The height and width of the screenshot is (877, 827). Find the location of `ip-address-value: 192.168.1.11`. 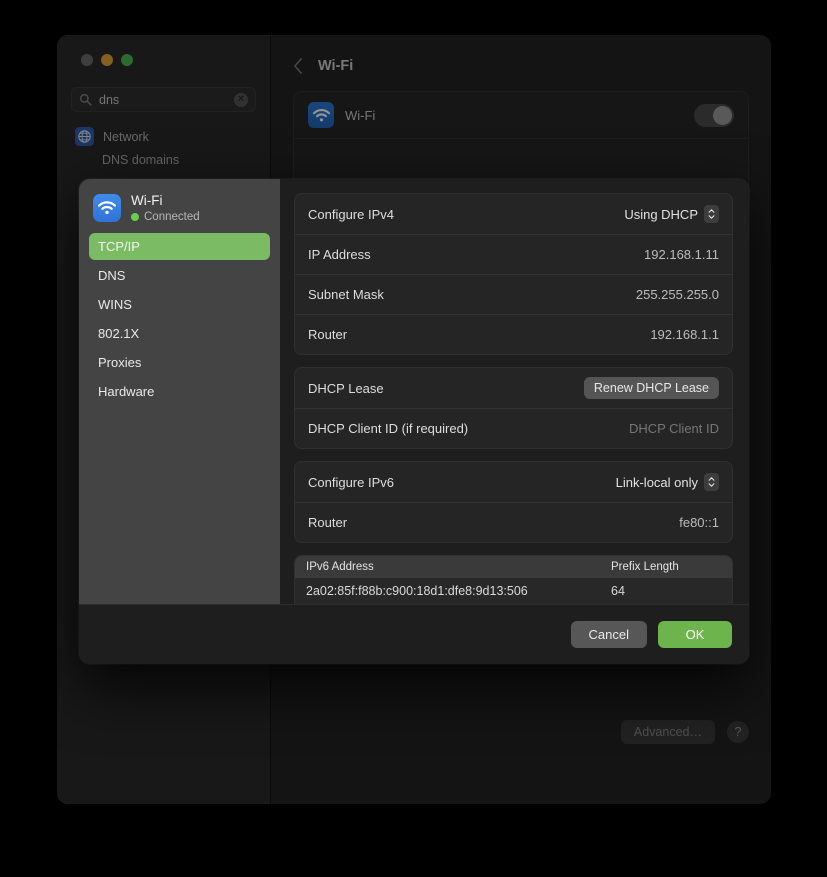

ip-address-value: 192.168.1.11 is located at coordinates (681, 254).